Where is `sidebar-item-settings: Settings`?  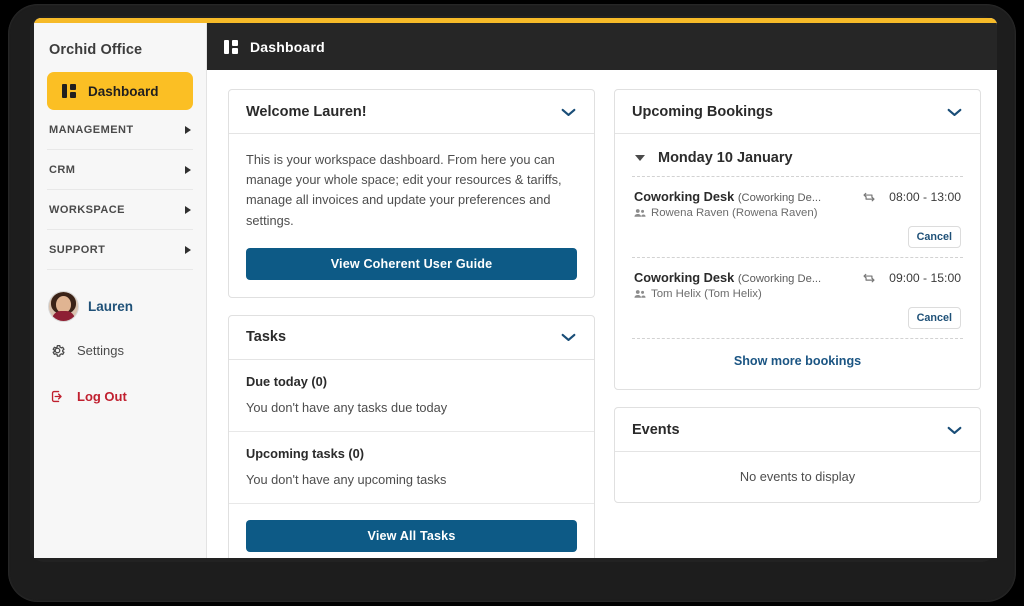 sidebar-item-settings: Settings is located at coordinates (120, 350).